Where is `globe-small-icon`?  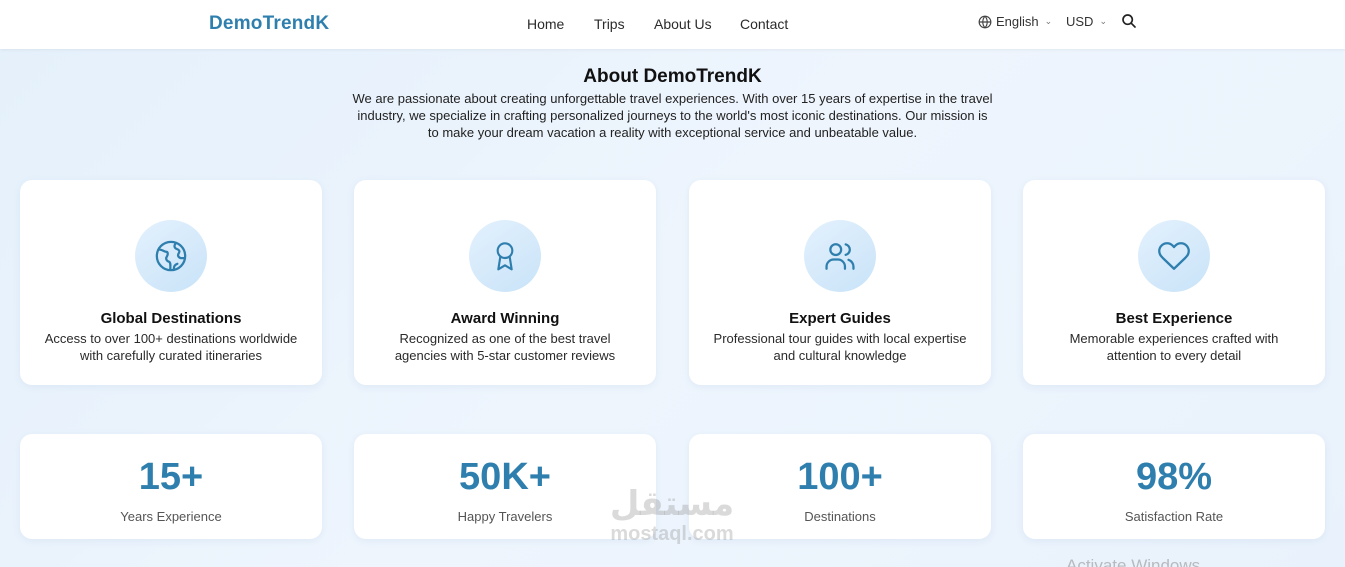
globe-small-icon is located at coordinates (985, 21).